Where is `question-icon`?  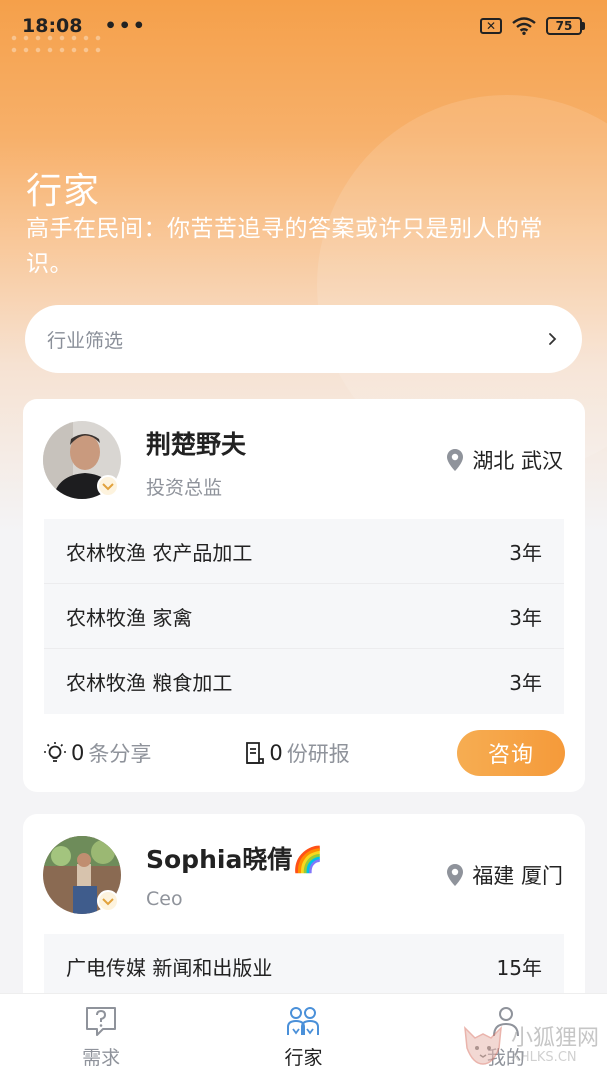
question-icon is located at coordinates (101, 1021).